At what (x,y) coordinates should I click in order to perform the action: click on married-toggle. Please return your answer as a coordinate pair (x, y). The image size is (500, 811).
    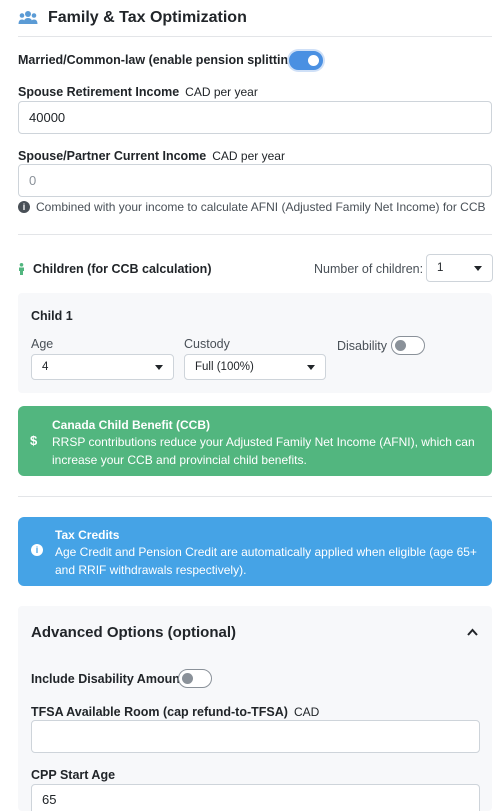
    Looking at the image, I should click on (306, 60).